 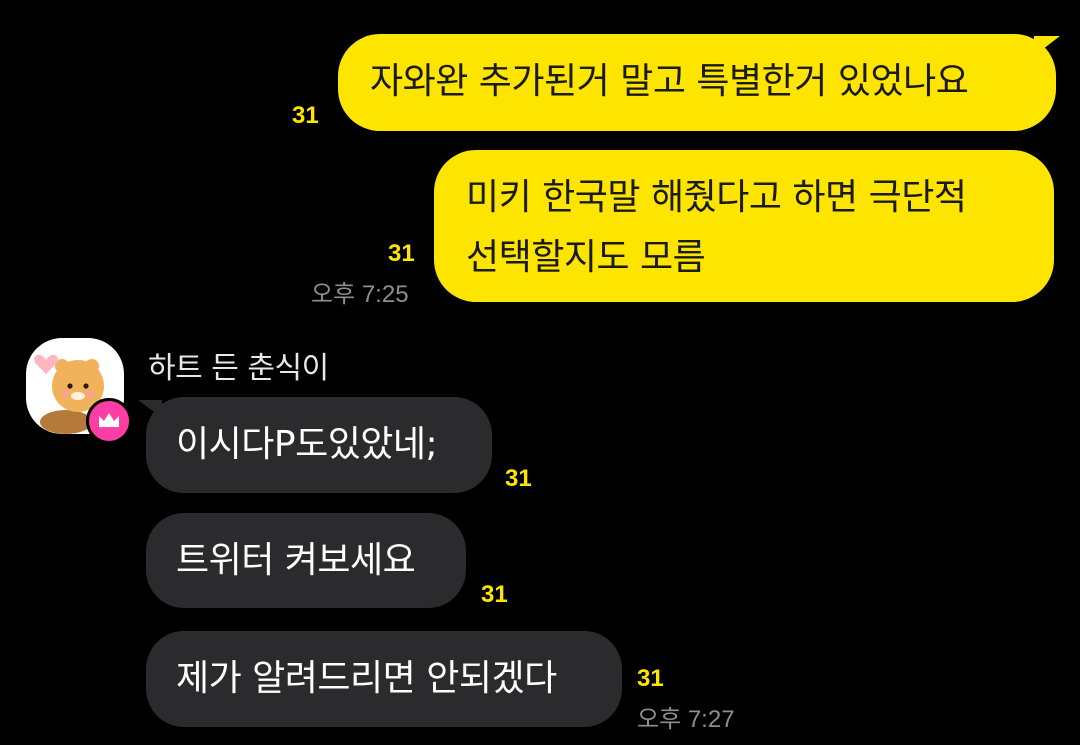 What do you see at coordinates (307, 444) in the screenshot?
I see `message-text: 이시다P도있았네;` at bounding box center [307, 444].